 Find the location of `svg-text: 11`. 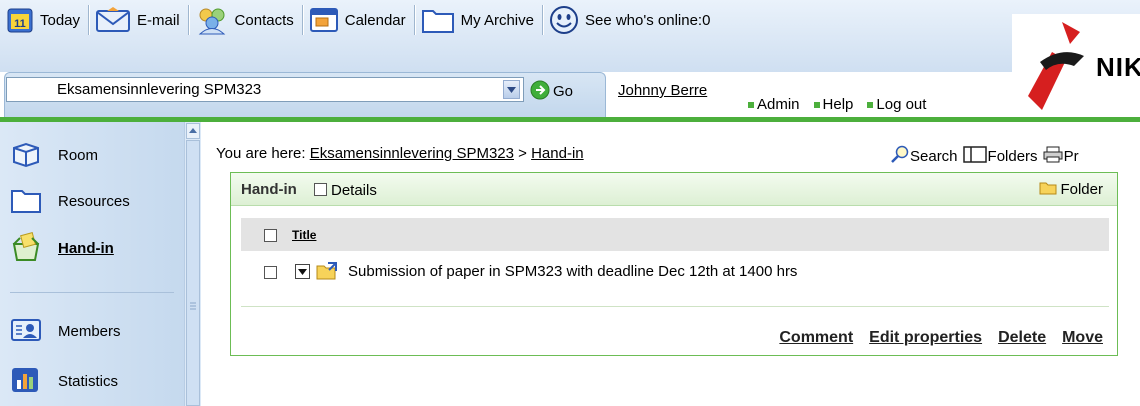

svg-text: 11 is located at coordinates (20, 24).